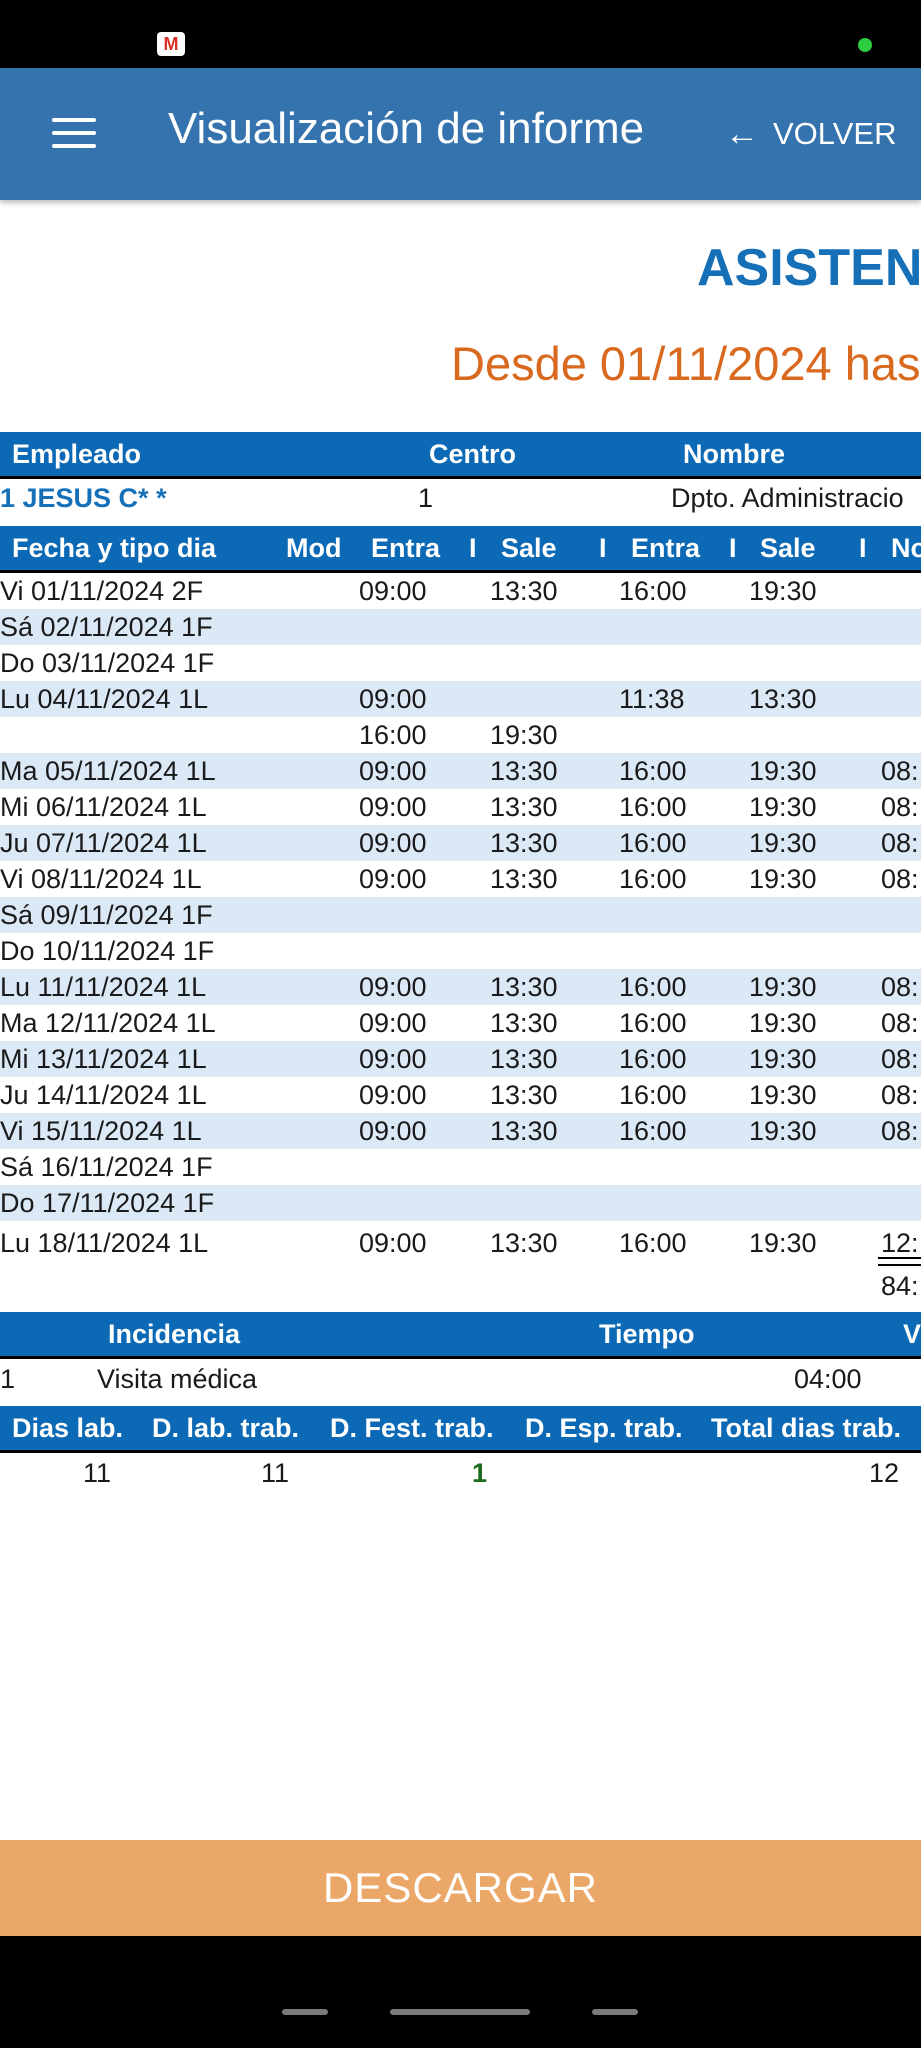 The width and height of the screenshot is (921, 2048). What do you see at coordinates (103, 1095) in the screenshot?
I see `day-date: Ju 14/11/2024 1L` at bounding box center [103, 1095].